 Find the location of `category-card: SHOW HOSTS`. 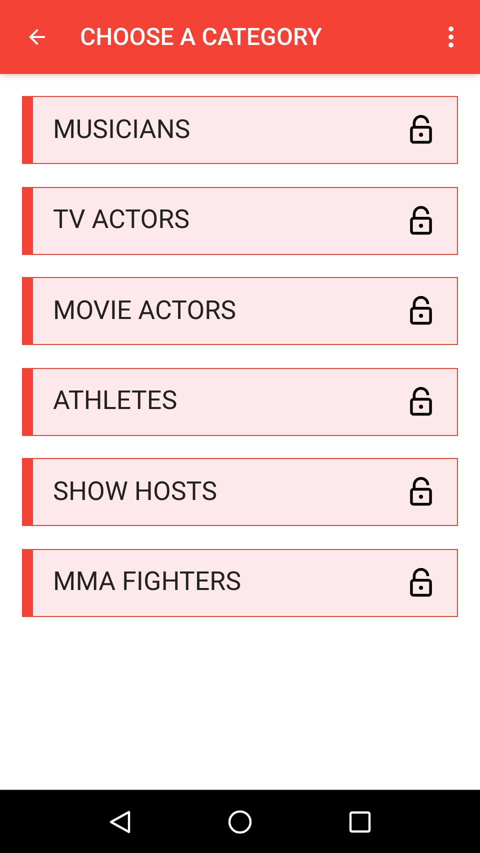

category-card: SHOW HOSTS is located at coordinates (240, 492).